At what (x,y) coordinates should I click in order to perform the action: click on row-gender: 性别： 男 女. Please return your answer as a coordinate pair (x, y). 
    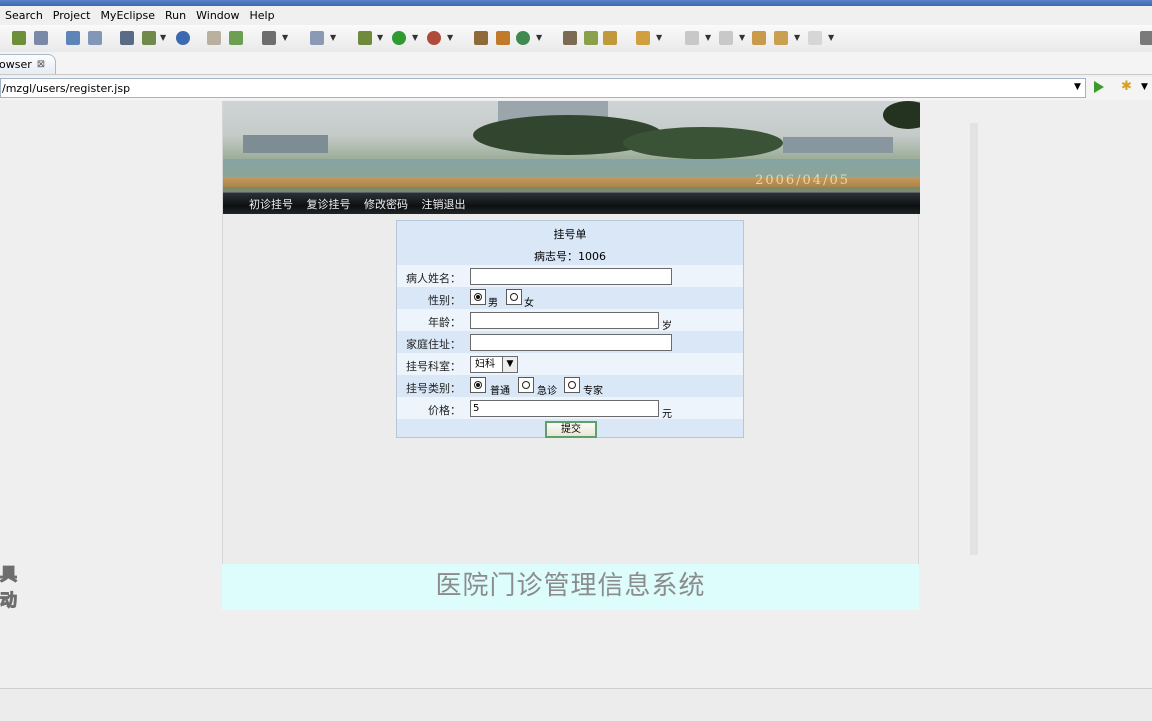
    Looking at the image, I should click on (570, 298).